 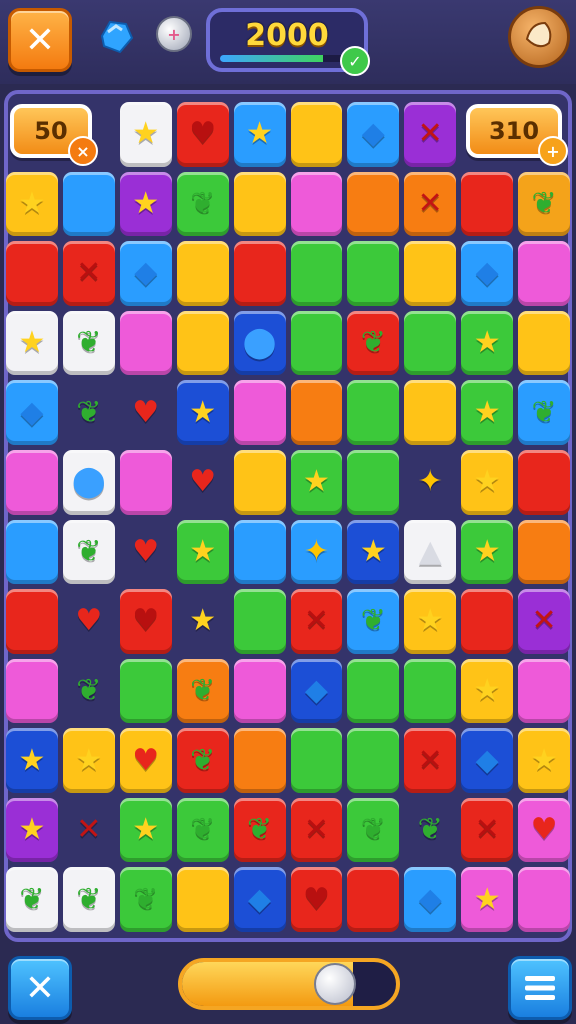 What do you see at coordinates (487, 830) in the screenshot?
I see `tile-r10-c8: ✕` at bounding box center [487, 830].